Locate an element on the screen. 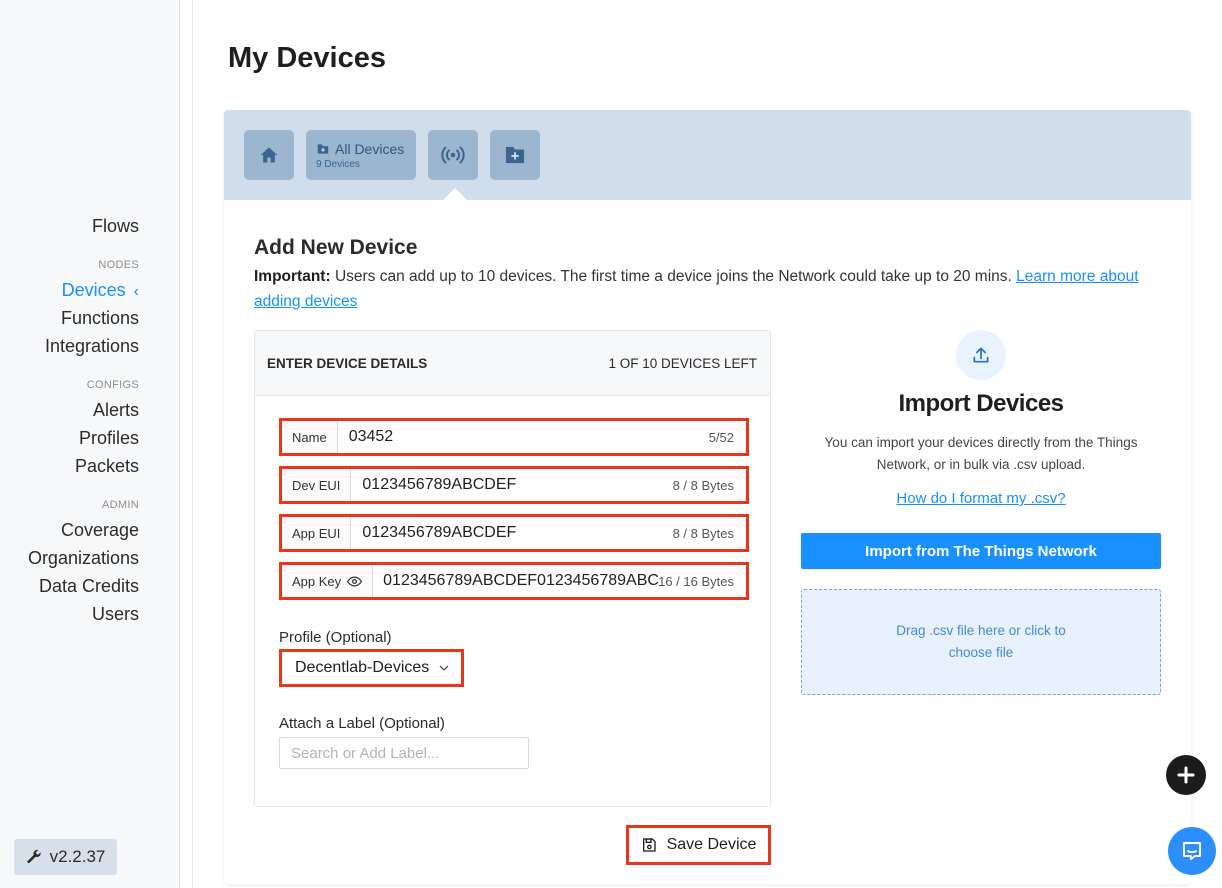 Image resolution: width=1222 pixels, height=888 pixels. page-title: My Devices is located at coordinates (307, 58).